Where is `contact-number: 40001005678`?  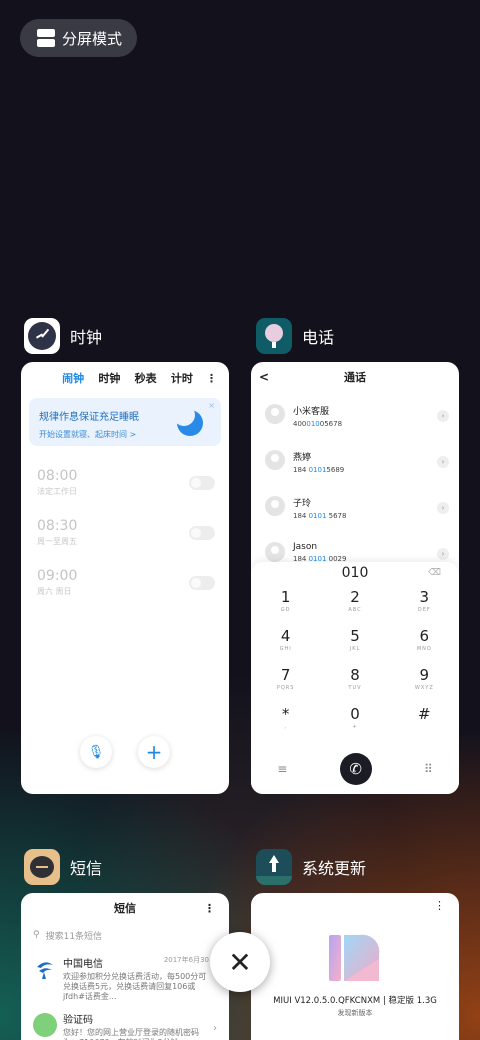
contact-number: 40001005678 is located at coordinates (318, 424).